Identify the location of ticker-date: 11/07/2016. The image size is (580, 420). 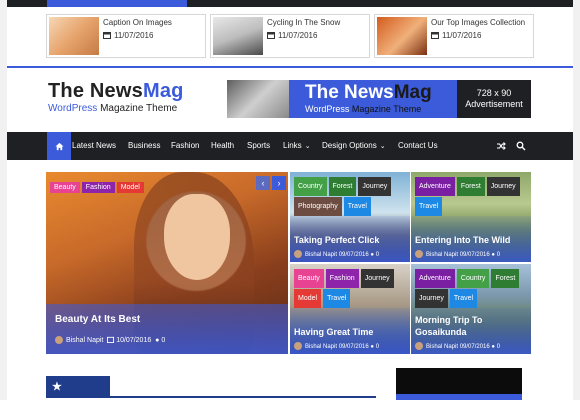
(128, 35).